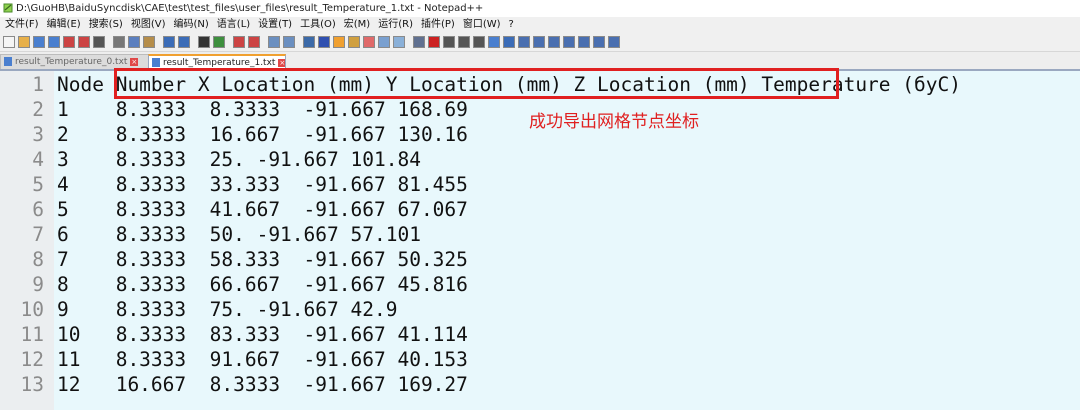  What do you see at coordinates (233, 25) in the screenshot?
I see `menu-item-5: 语言(L)` at bounding box center [233, 25].